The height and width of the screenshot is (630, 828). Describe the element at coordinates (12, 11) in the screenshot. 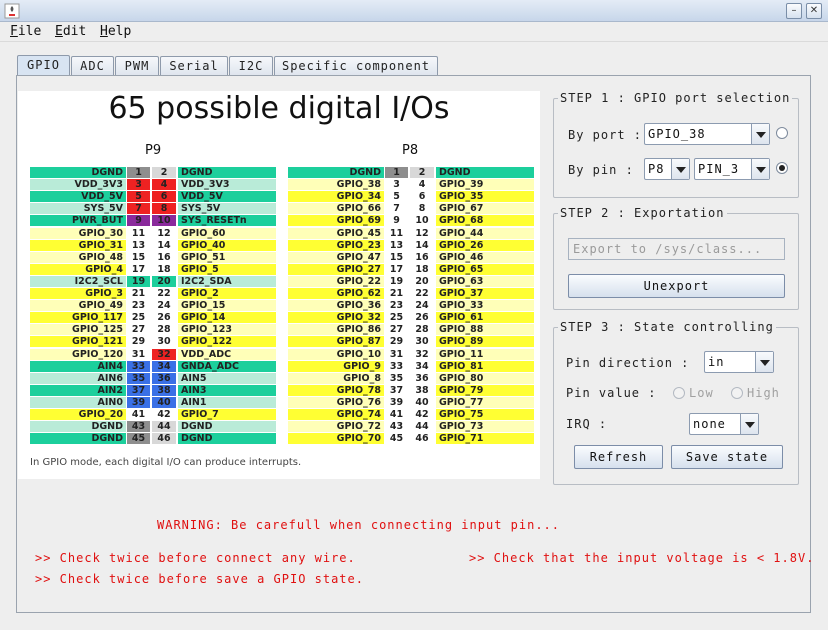

I see `java-app-icon` at that location.